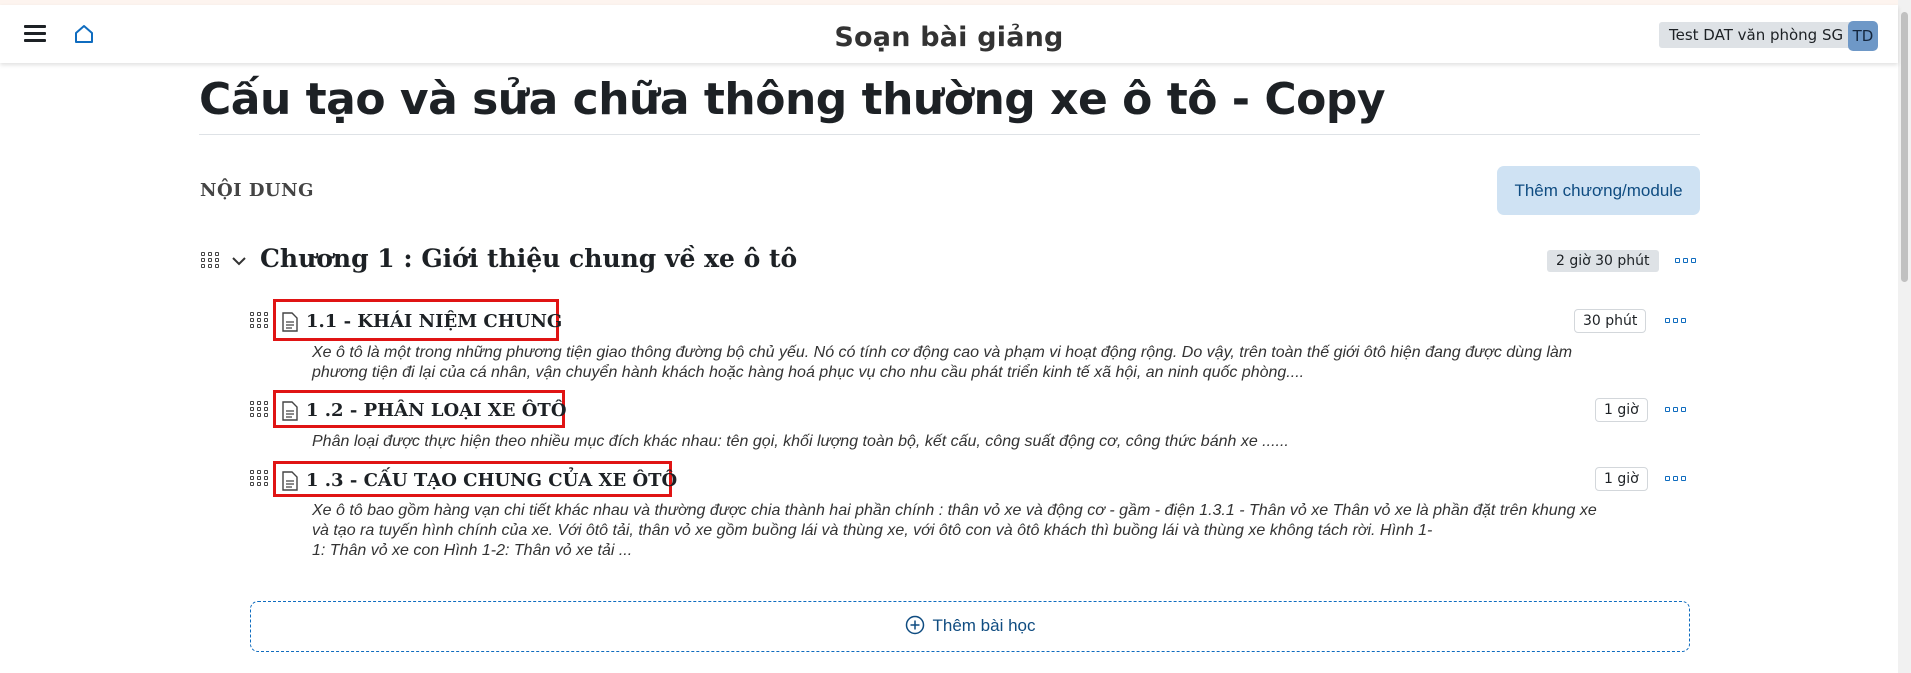 The width and height of the screenshot is (1911, 673). I want to click on add-module-button: Thêm chương/module, so click(1598, 190).